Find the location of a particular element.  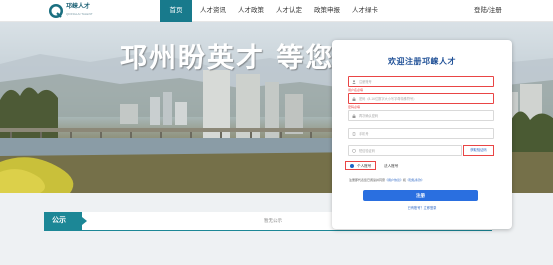

confirm-password-field is located at coordinates (421, 115).